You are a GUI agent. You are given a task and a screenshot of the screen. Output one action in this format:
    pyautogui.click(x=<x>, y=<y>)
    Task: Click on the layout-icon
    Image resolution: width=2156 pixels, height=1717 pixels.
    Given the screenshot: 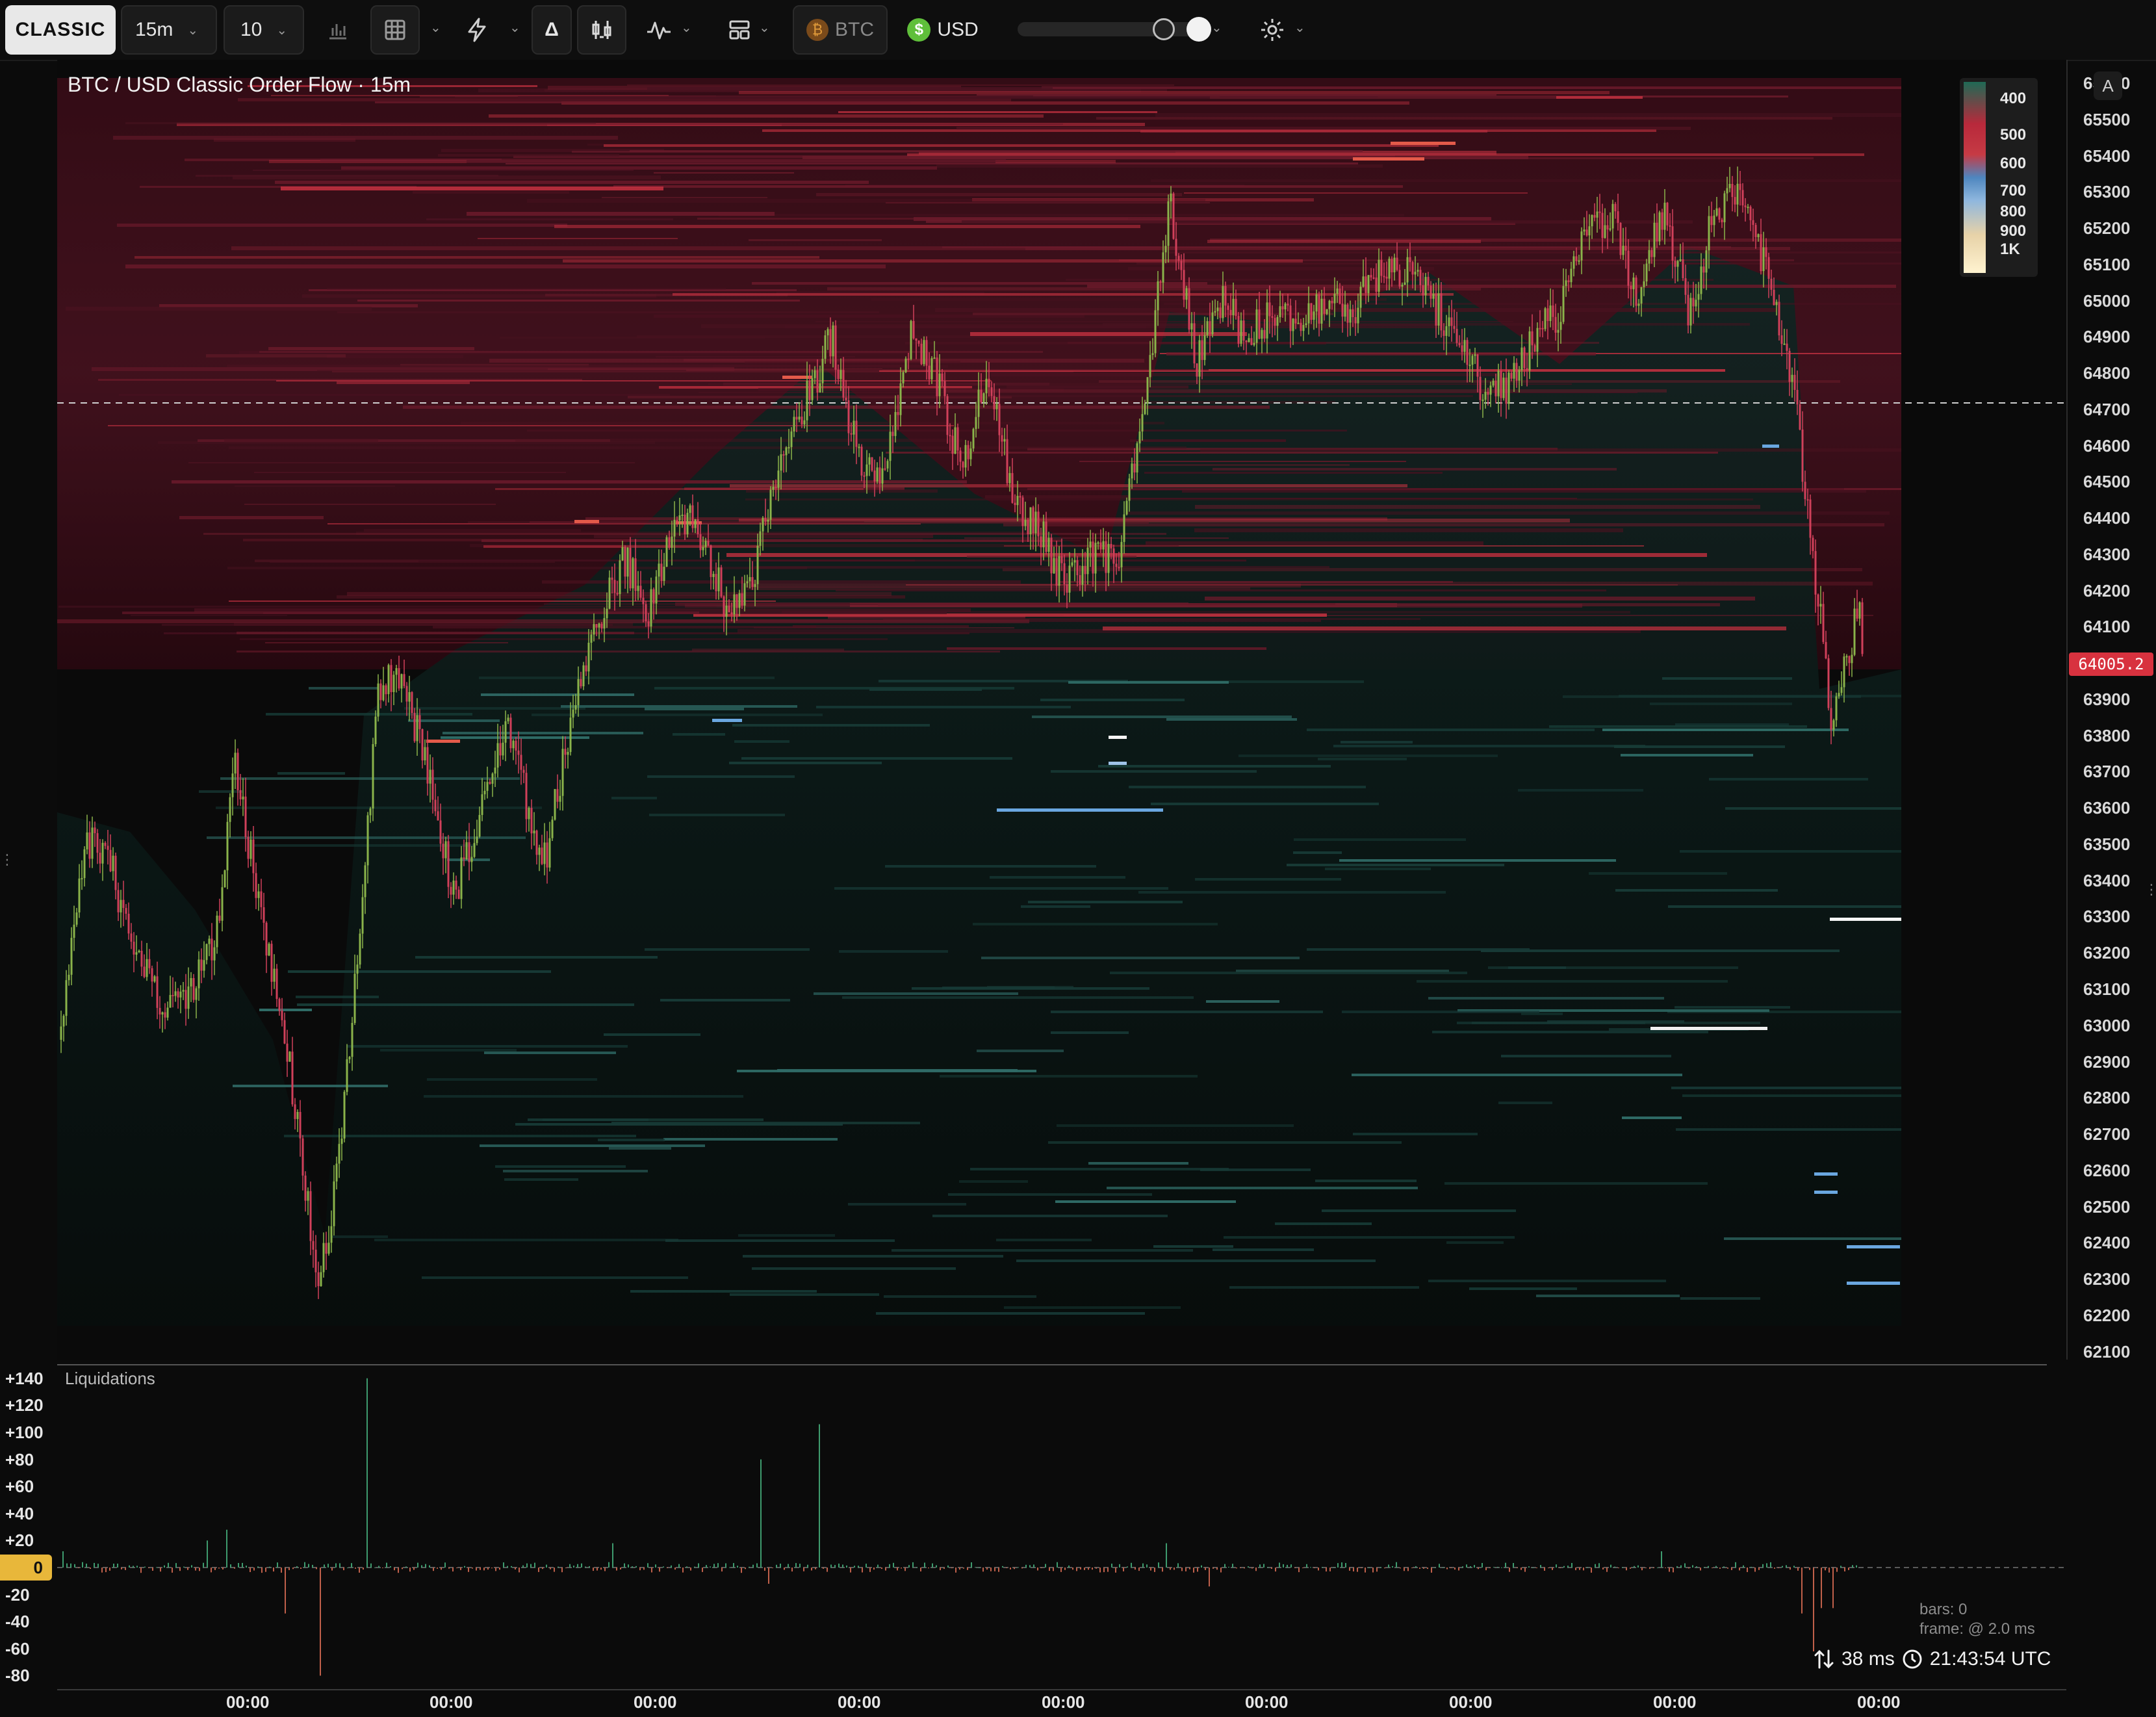 What is the action you would take?
    pyautogui.click(x=739, y=29)
    